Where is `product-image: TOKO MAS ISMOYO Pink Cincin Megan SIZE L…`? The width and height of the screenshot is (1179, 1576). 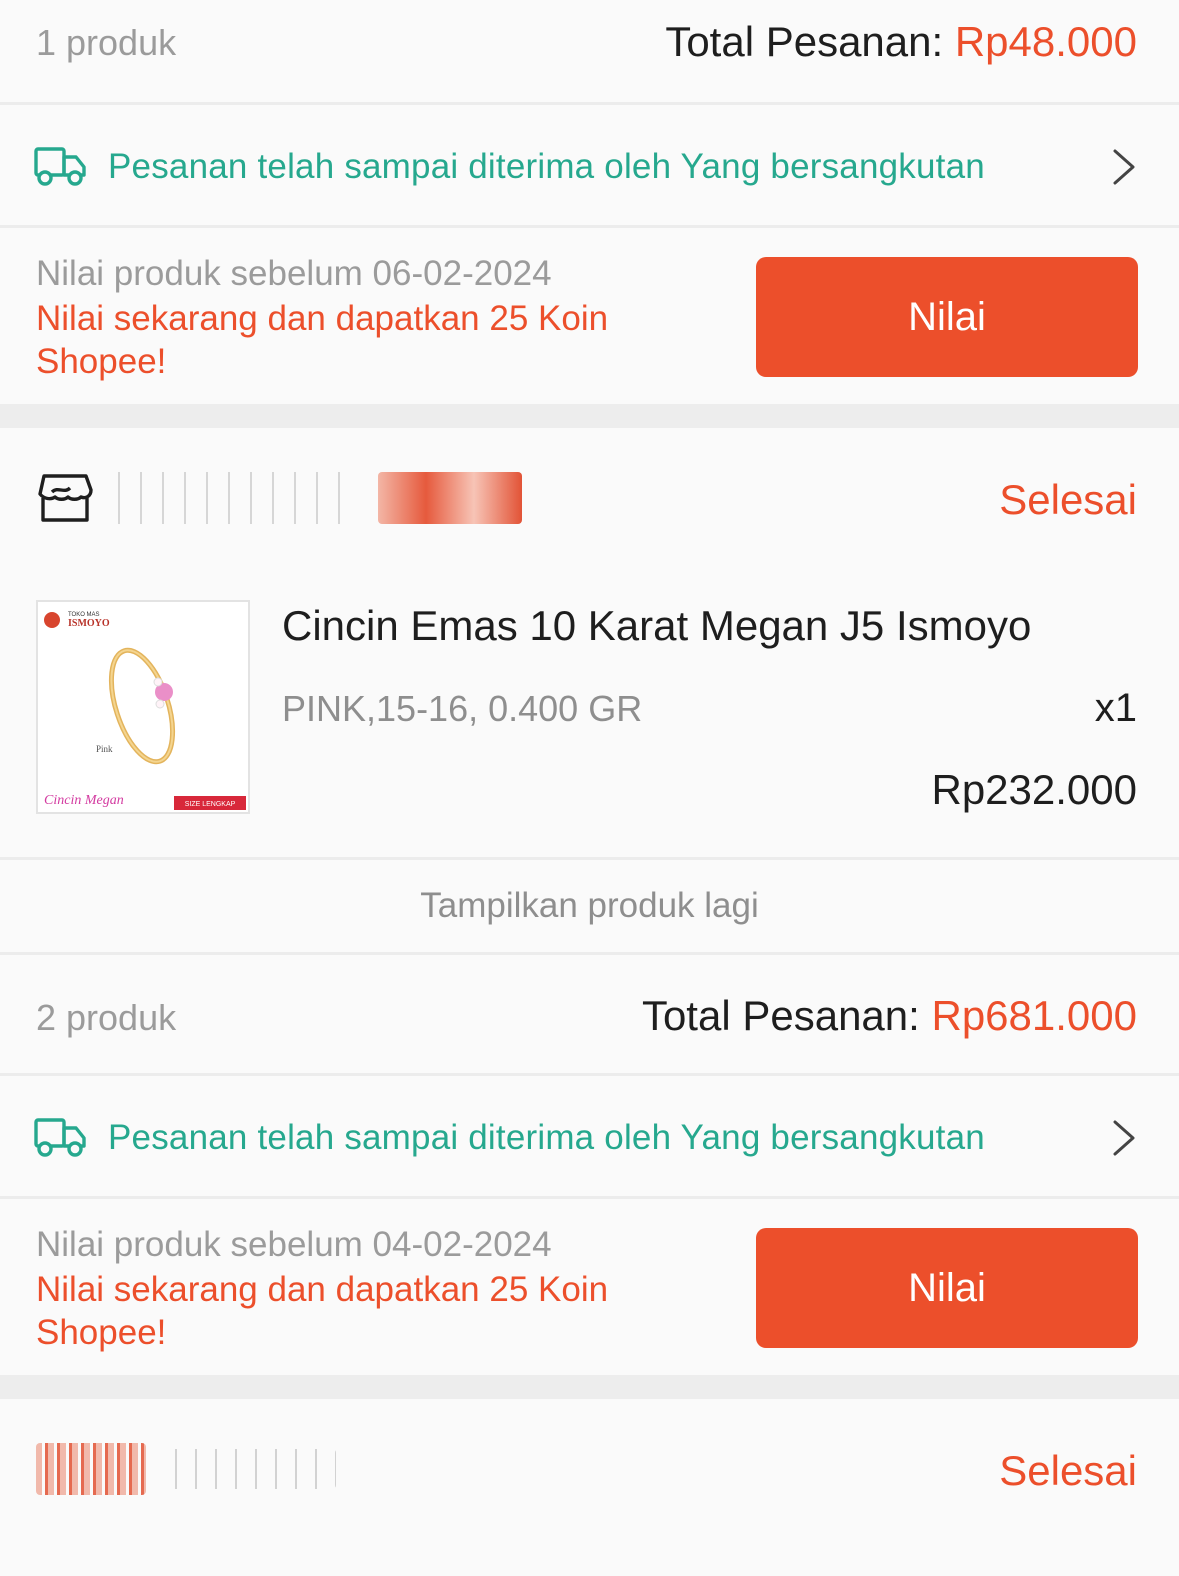 product-image: TOKO MAS ISMOYO Pink Cincin Megan SIZE L… is located at coordinates (143, 707).